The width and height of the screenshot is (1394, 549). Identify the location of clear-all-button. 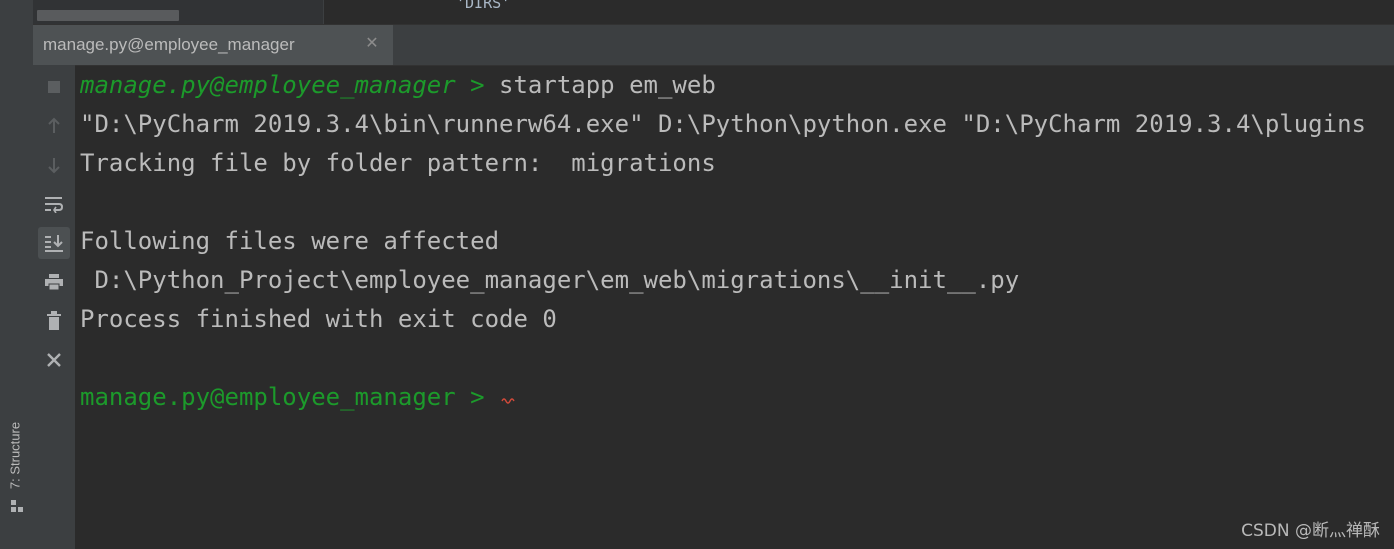
(54, 321).